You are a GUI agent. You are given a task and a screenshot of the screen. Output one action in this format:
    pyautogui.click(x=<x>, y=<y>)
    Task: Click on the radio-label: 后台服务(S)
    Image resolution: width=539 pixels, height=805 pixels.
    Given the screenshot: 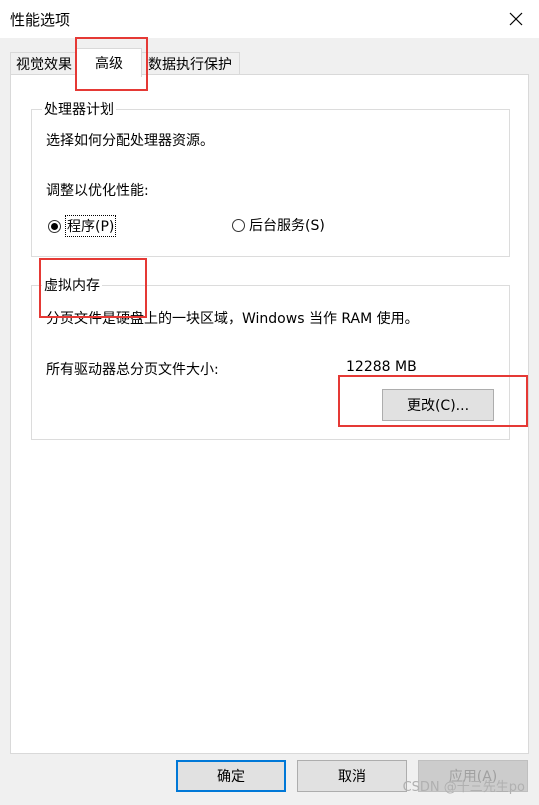 What is the action you would take?
    pyautogui.click(x=287, y=226)
    